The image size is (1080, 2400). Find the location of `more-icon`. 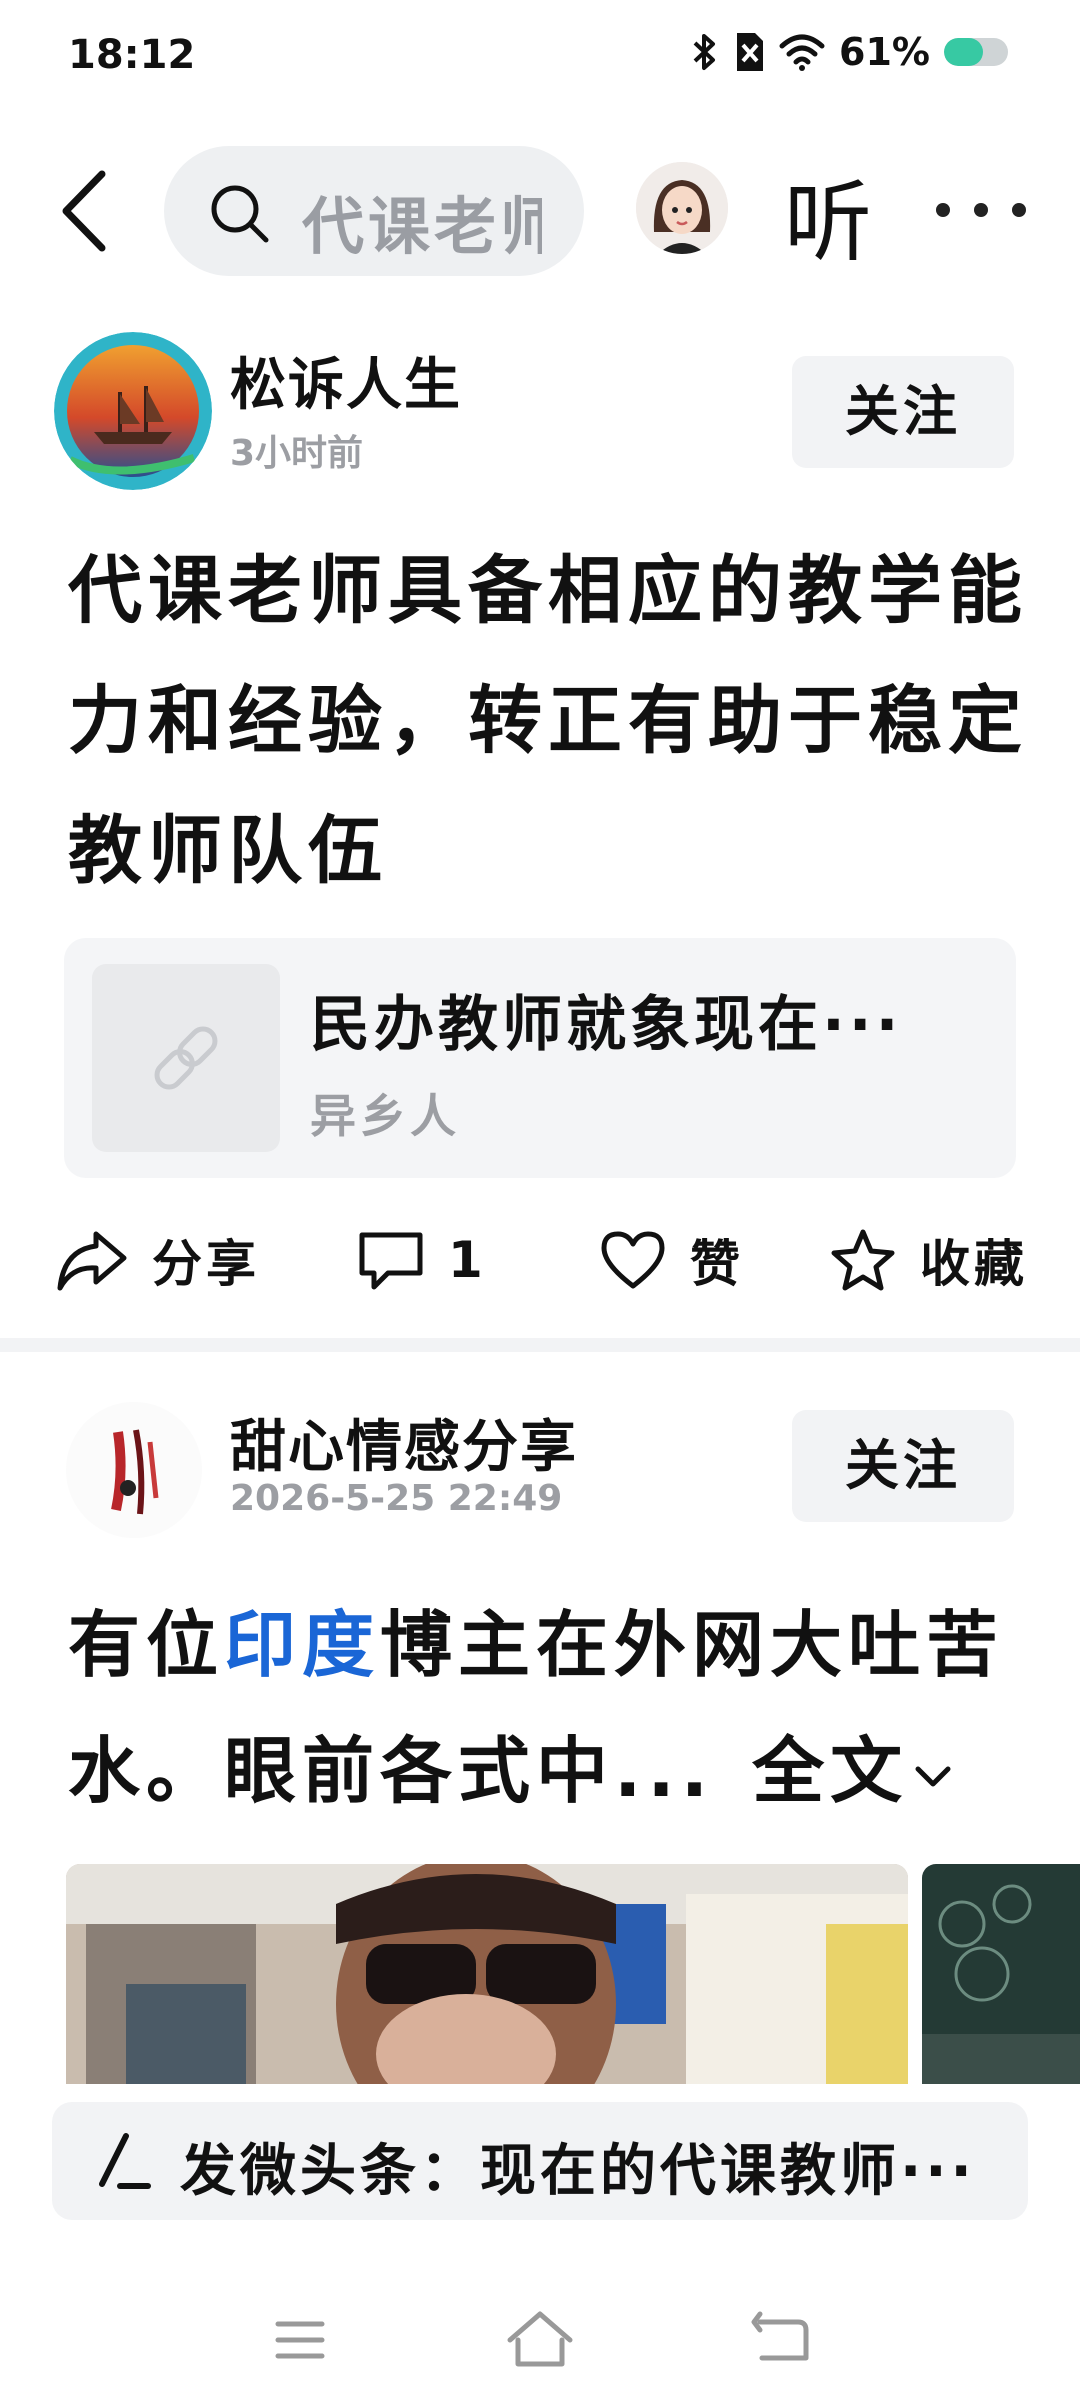

more-icon is located at coordinates (981, 210).